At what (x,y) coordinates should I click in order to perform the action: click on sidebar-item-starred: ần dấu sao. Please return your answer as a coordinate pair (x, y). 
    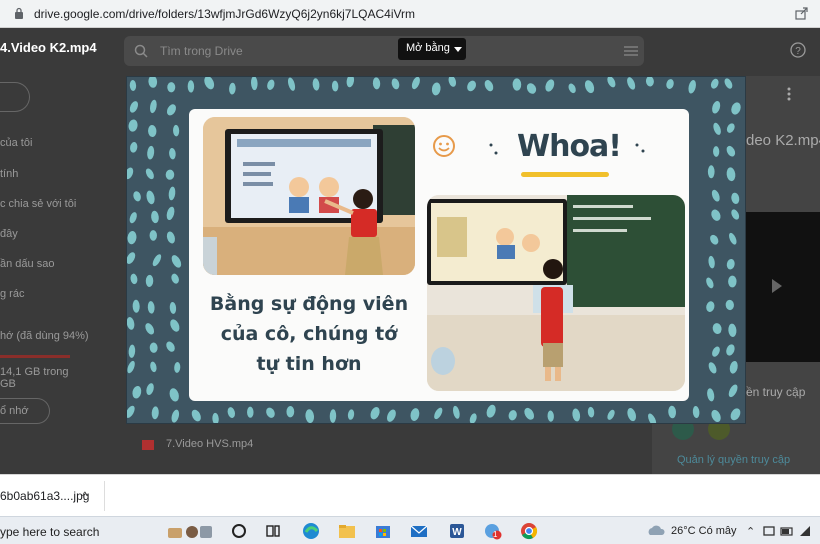
    Looking at the image, I should click on (27, 264).